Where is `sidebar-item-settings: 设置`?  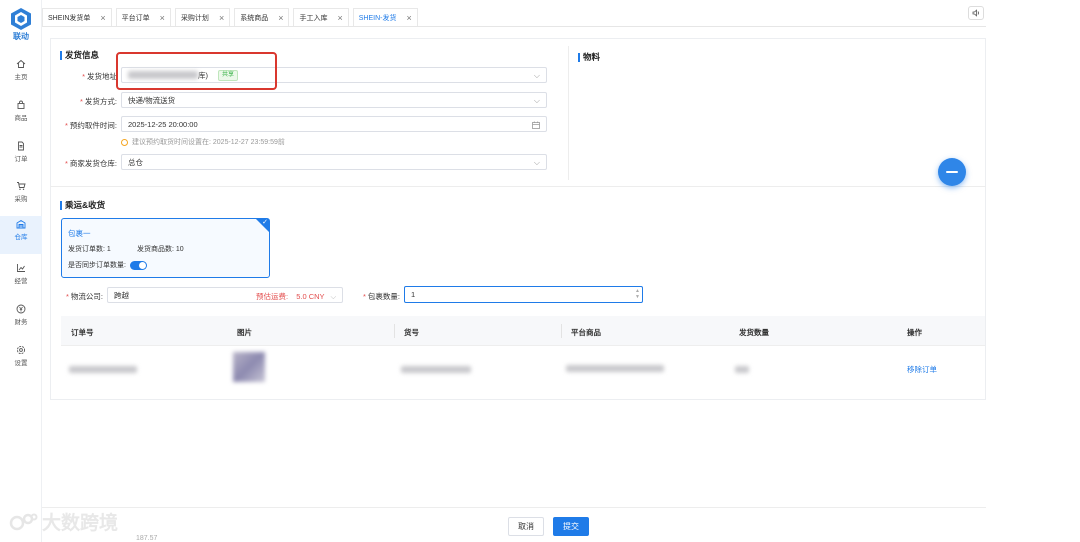 sidebar-item-settings: 设置 is located at coordinates (21, 361).